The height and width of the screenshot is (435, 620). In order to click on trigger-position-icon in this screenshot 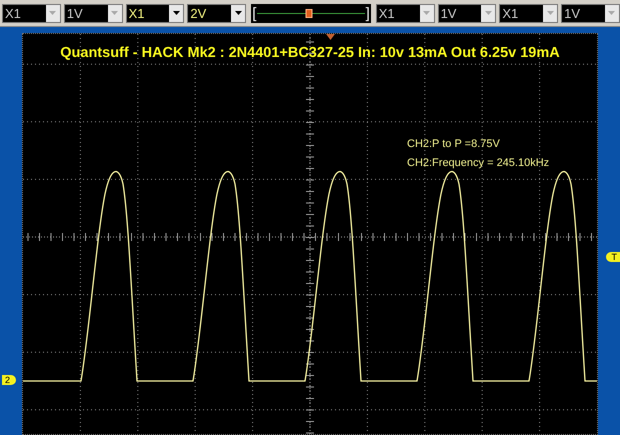, I will do `click(330, 37)`.